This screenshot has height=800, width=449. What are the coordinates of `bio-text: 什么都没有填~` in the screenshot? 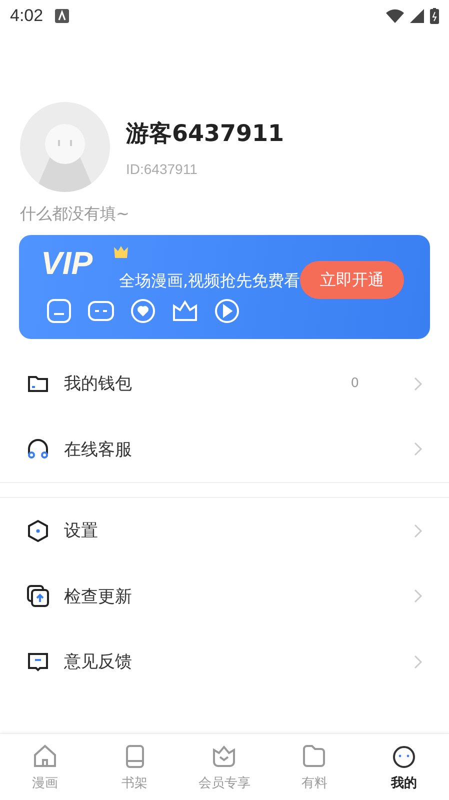 It's located at (74, 214).